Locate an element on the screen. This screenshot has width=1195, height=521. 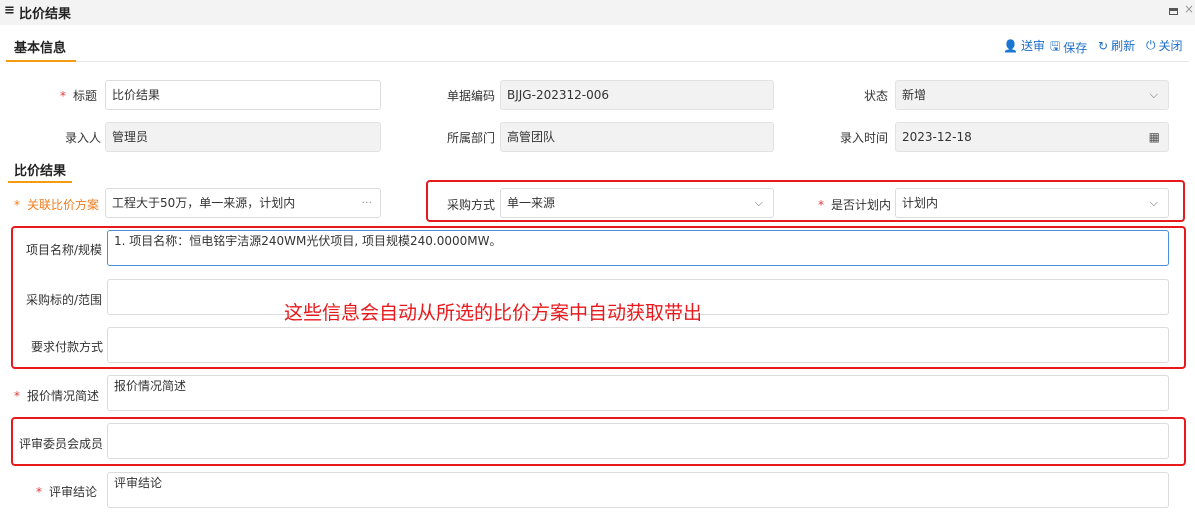
conclusion-textarea: 评审结论 is located at coordinates (638, 490).